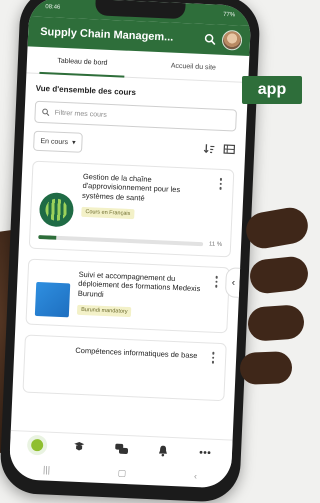 Image resolution: width=320 pixels, height=503 pixels. I want to click on status-battery: 77%, so click(229, 15).